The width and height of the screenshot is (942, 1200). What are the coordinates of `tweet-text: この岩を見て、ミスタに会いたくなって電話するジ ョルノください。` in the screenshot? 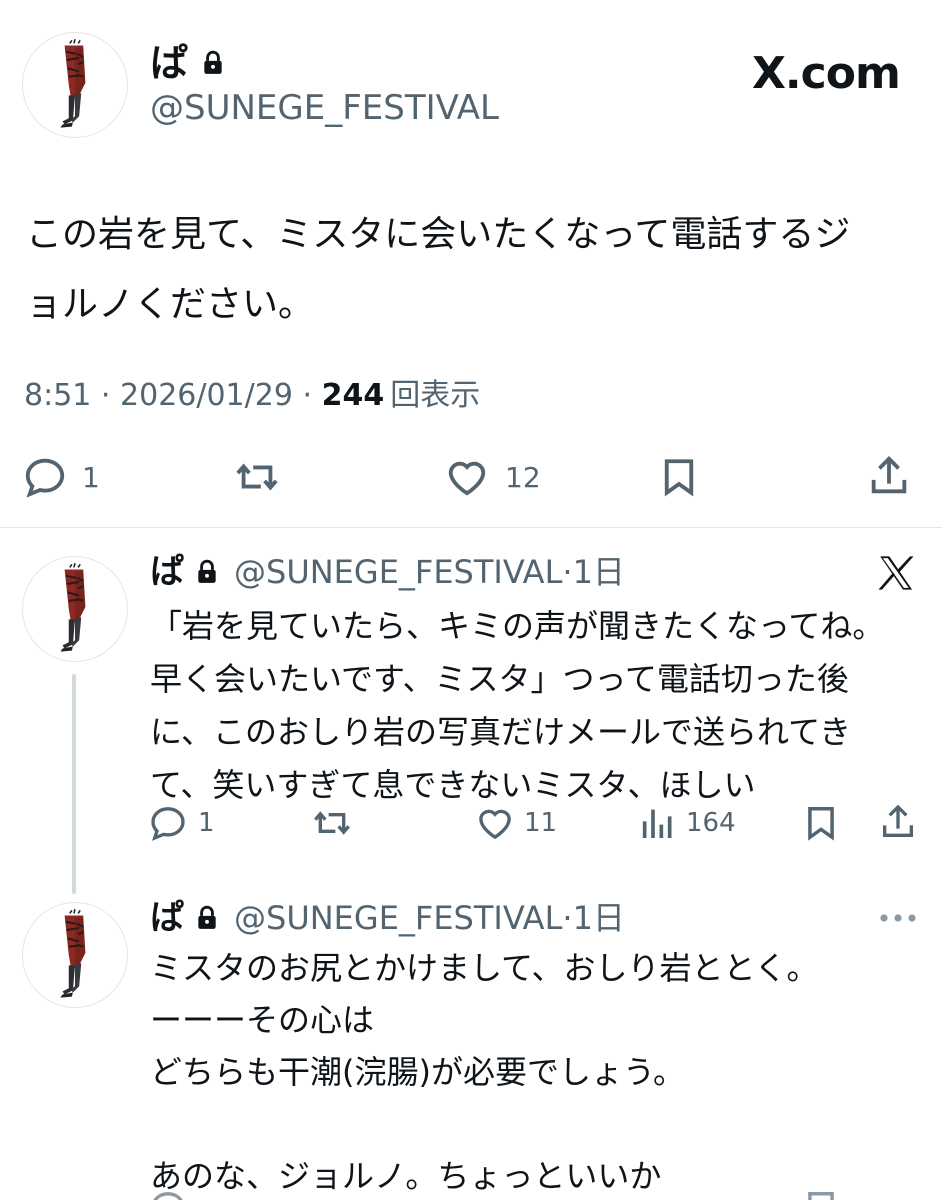 It's located at (438, 269).